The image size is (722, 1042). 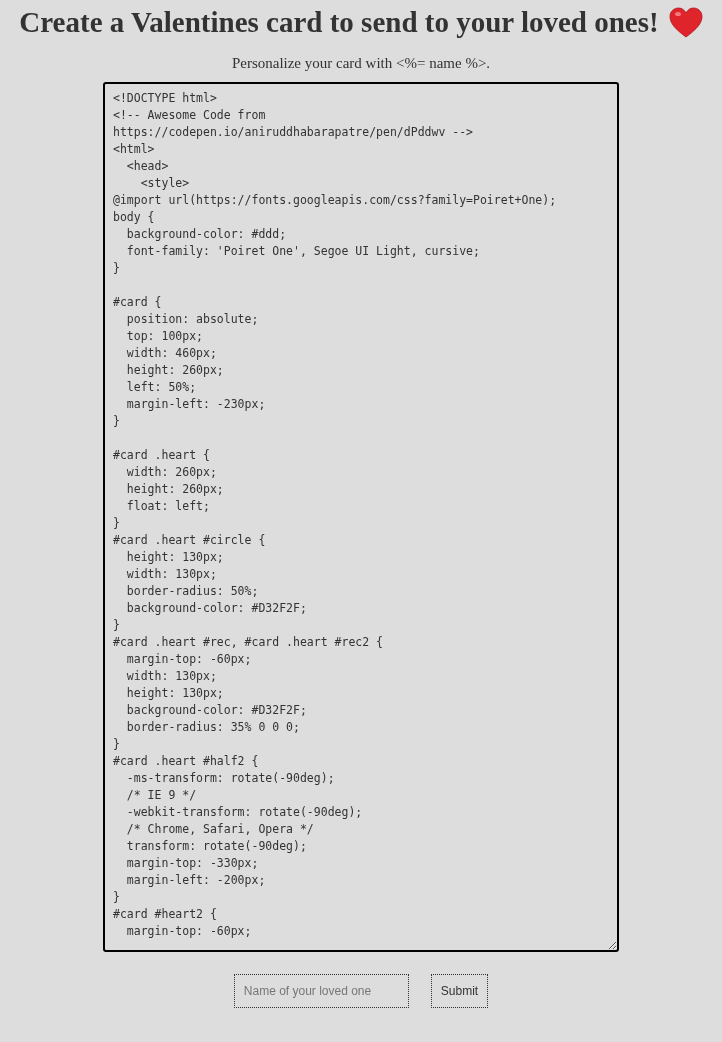 What do you see at coordinates (685, 22) in the screenshot?
I see `heart-icon` at bounding box center [685, 22].